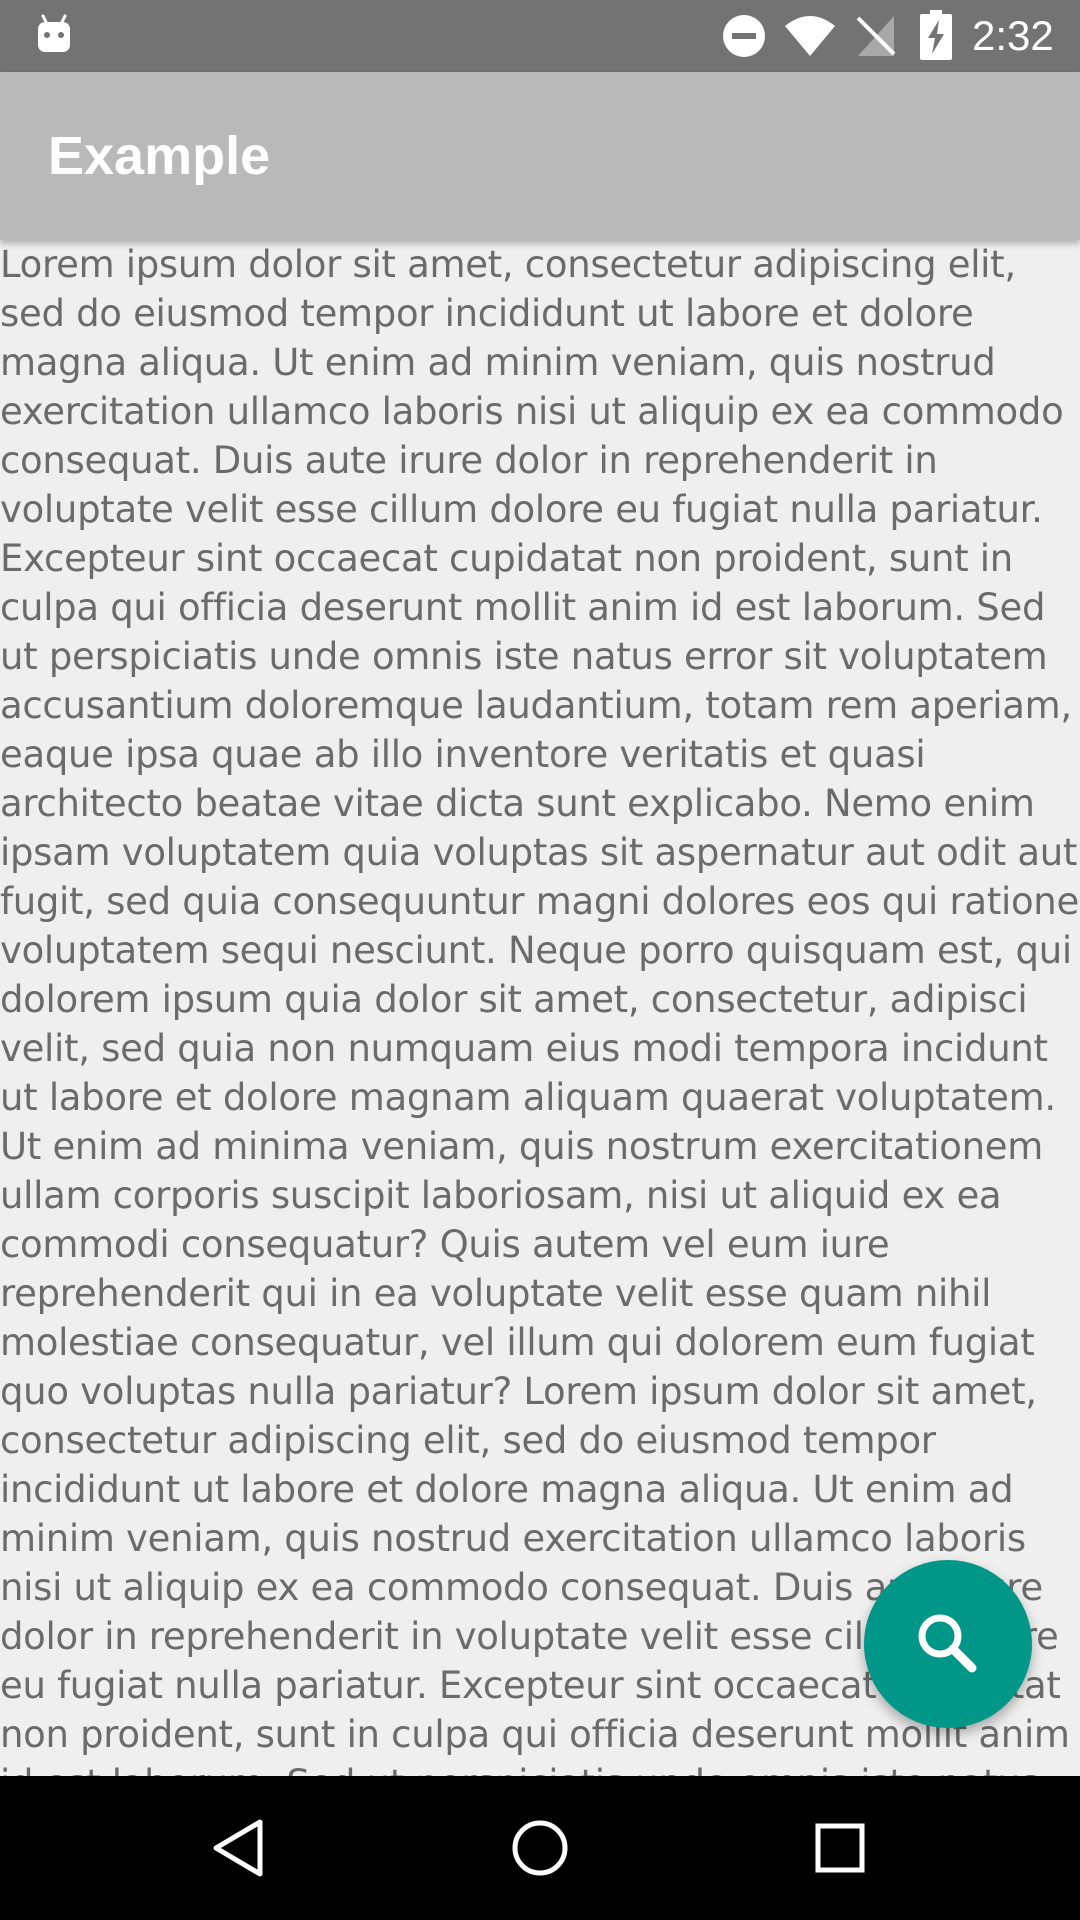 The width and height of the screenshot is (1080, 1920). I want to click on status-bar: 2:32, so click(540, 36).